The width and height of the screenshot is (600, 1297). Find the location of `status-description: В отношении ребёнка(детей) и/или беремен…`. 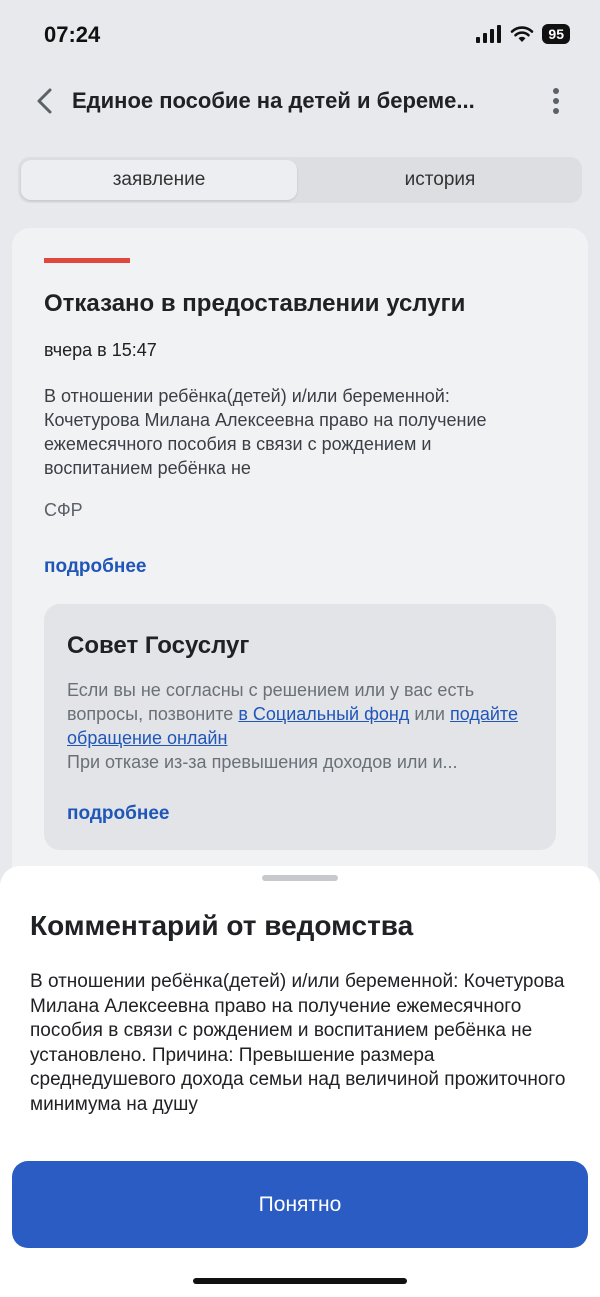

status-description: В отношении ребёнка(детей) и/или беремен… is located at coordinates (265, 432).